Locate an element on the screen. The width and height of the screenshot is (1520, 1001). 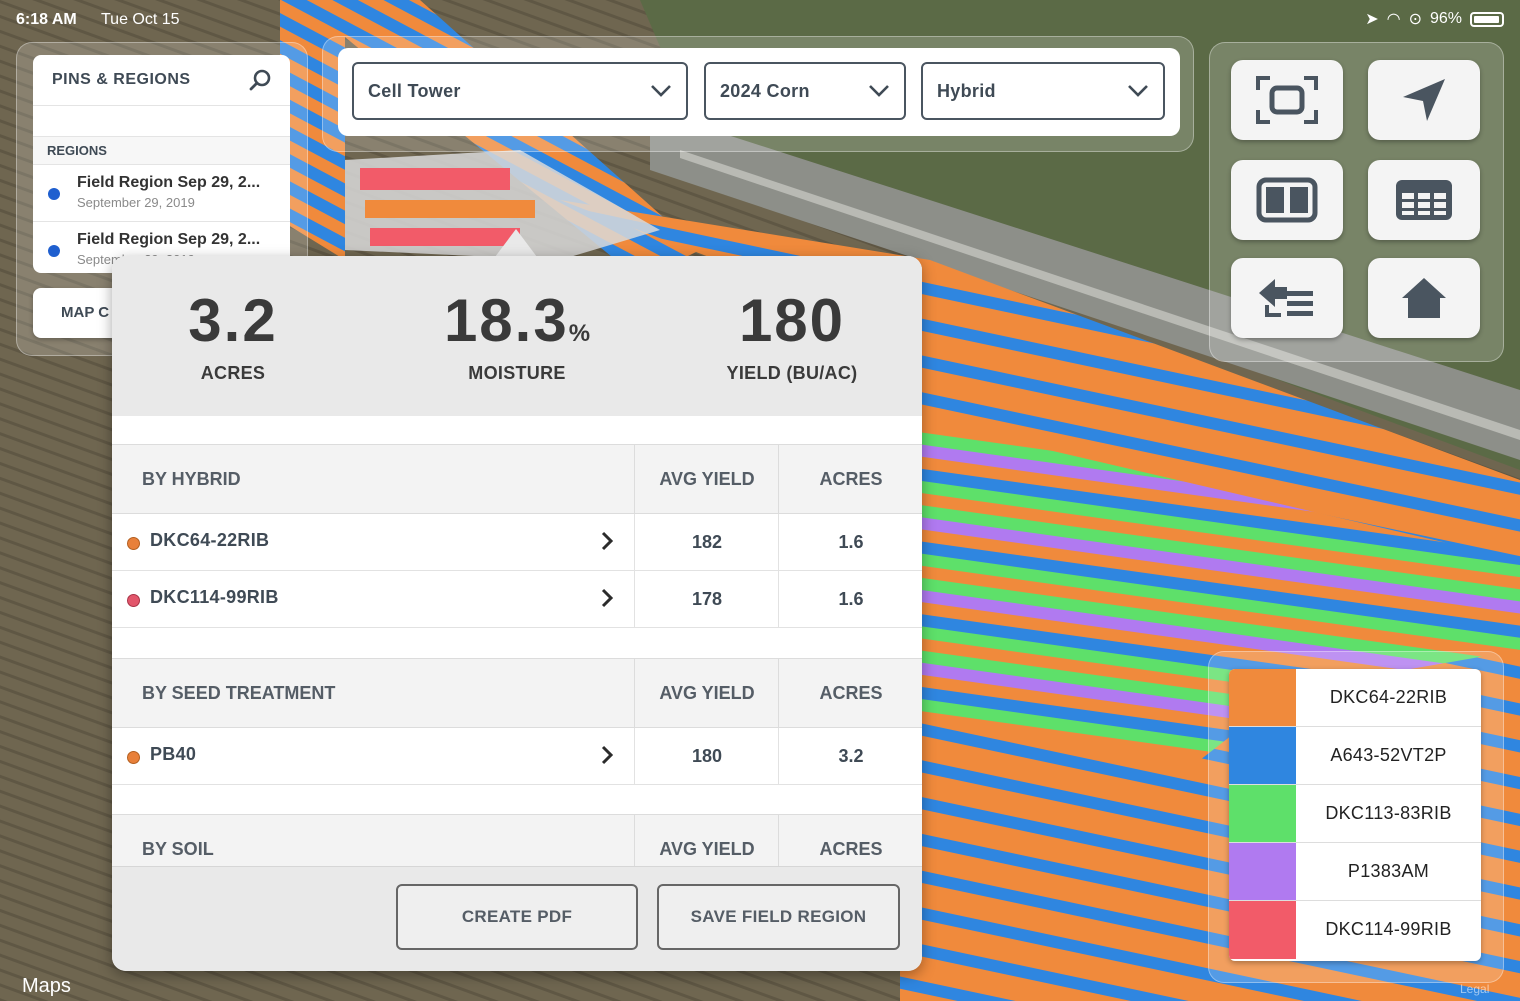
fullscreen-icon is located at coordinates (1287, 100).